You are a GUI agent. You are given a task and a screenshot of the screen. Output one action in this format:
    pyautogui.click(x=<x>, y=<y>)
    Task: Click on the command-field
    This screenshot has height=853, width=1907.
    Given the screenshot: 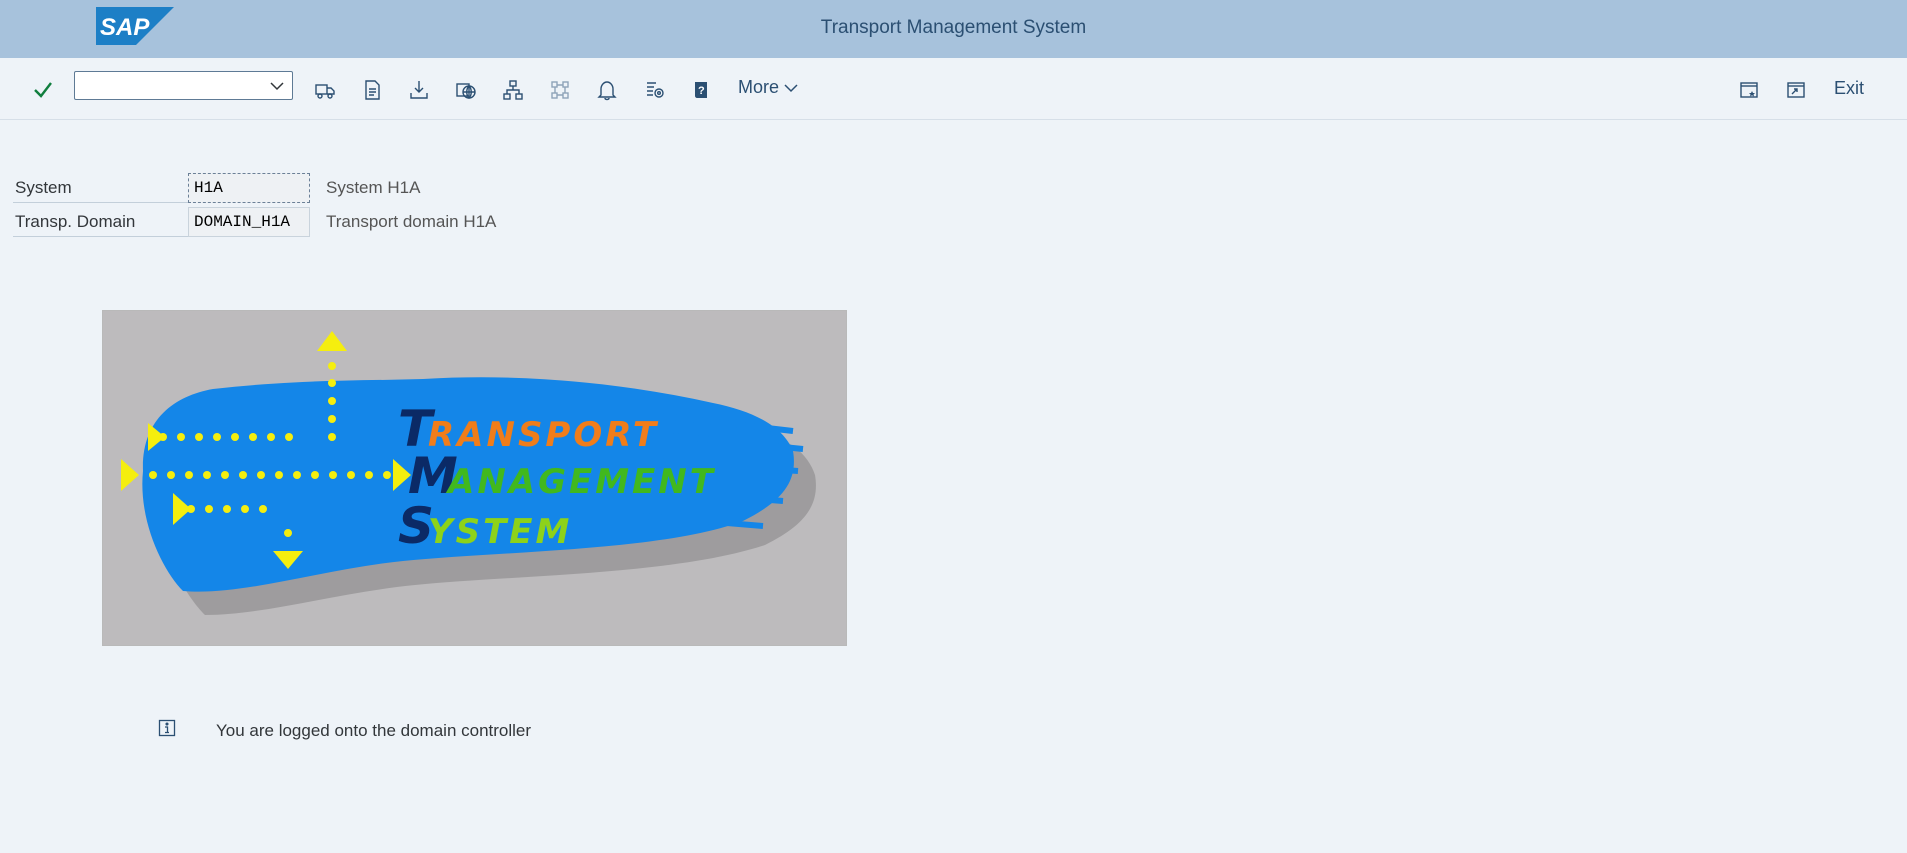 What is the action you would take?
    pyautogui.click(x=183, y=85)
    